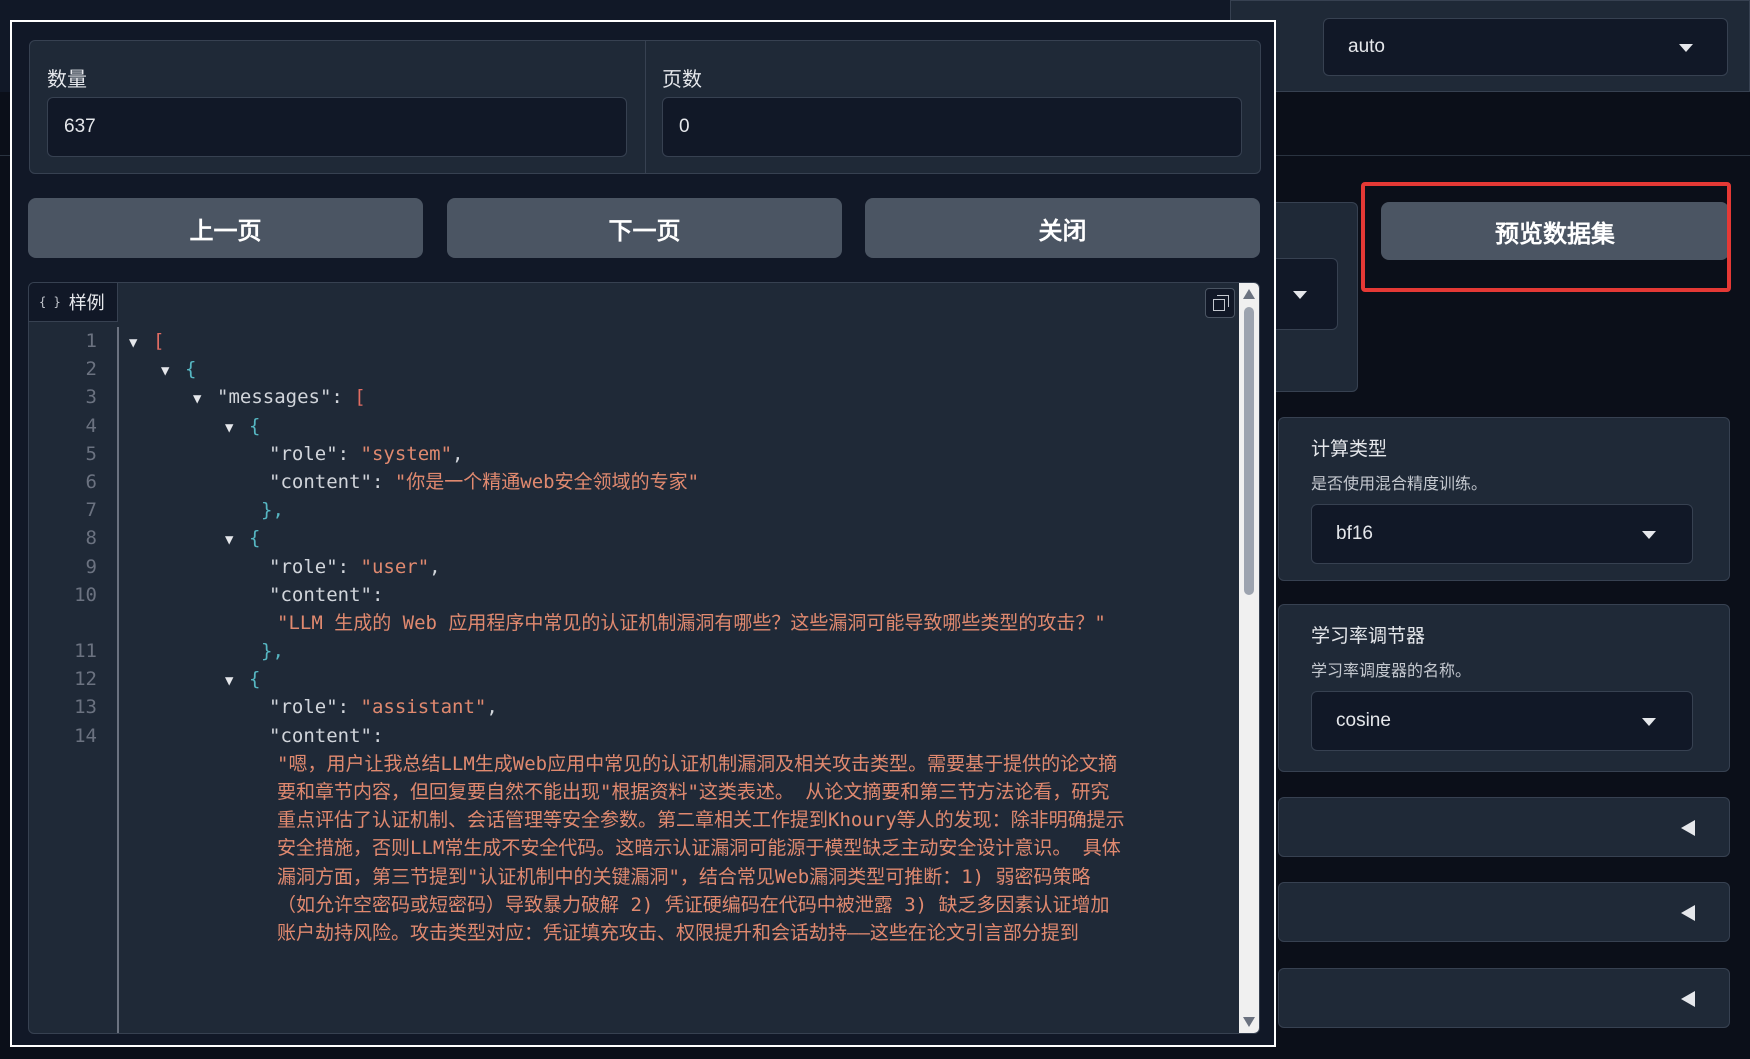 The image size is (1750, 1059). I want to click on form-divider, so click(645, 107).